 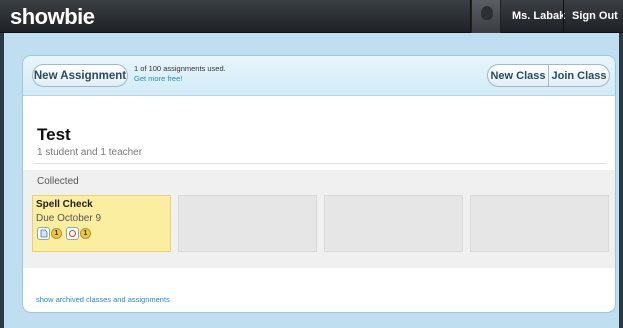 What do you see at coordinates (103, 299) in the screenshot?
I see `show-archived-link: show archived classes and assignments` at bounding box center [103, 299].